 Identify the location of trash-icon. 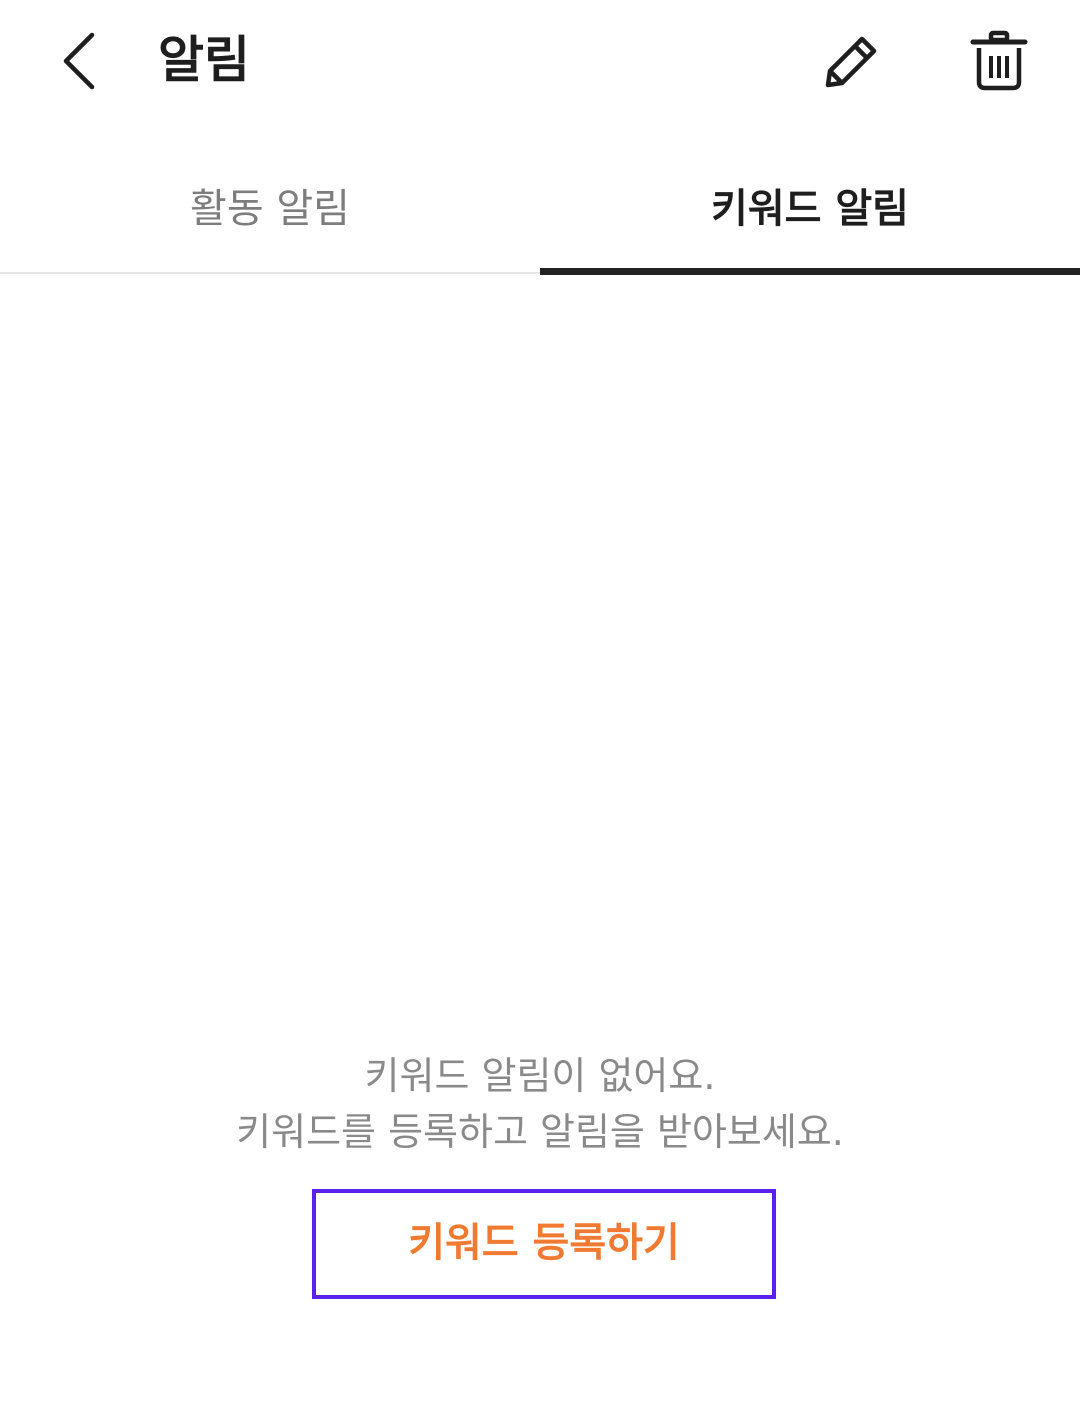
(999, 60).